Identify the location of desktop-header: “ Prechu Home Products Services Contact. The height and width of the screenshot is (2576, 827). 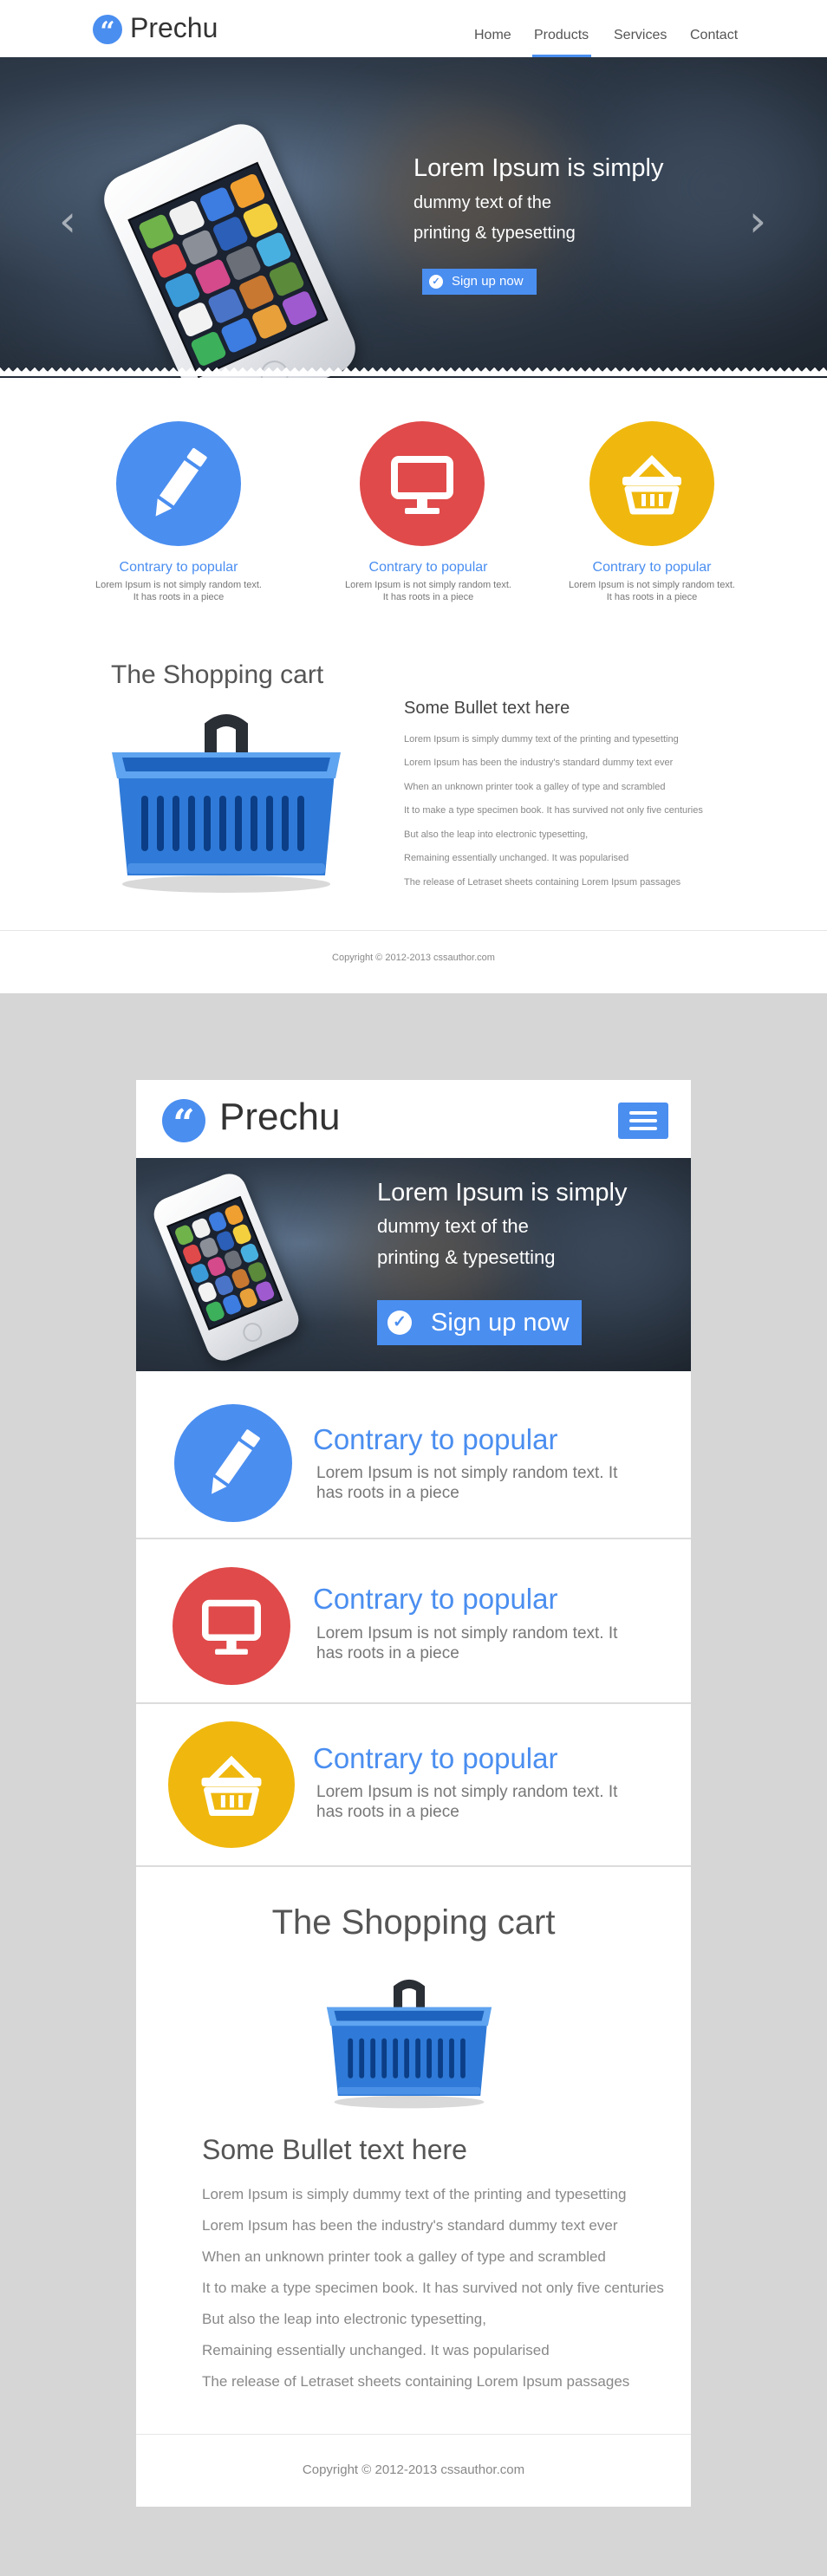
(413, 28).